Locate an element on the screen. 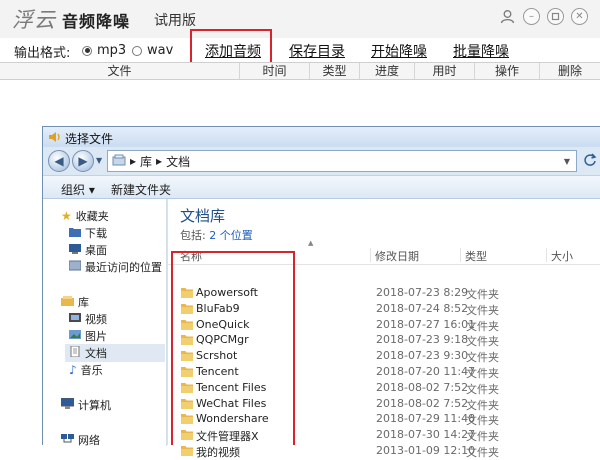  file-table-header: 文件 时间 类型 进度 用时 操作 删除 is located at coordinates (300, 71).